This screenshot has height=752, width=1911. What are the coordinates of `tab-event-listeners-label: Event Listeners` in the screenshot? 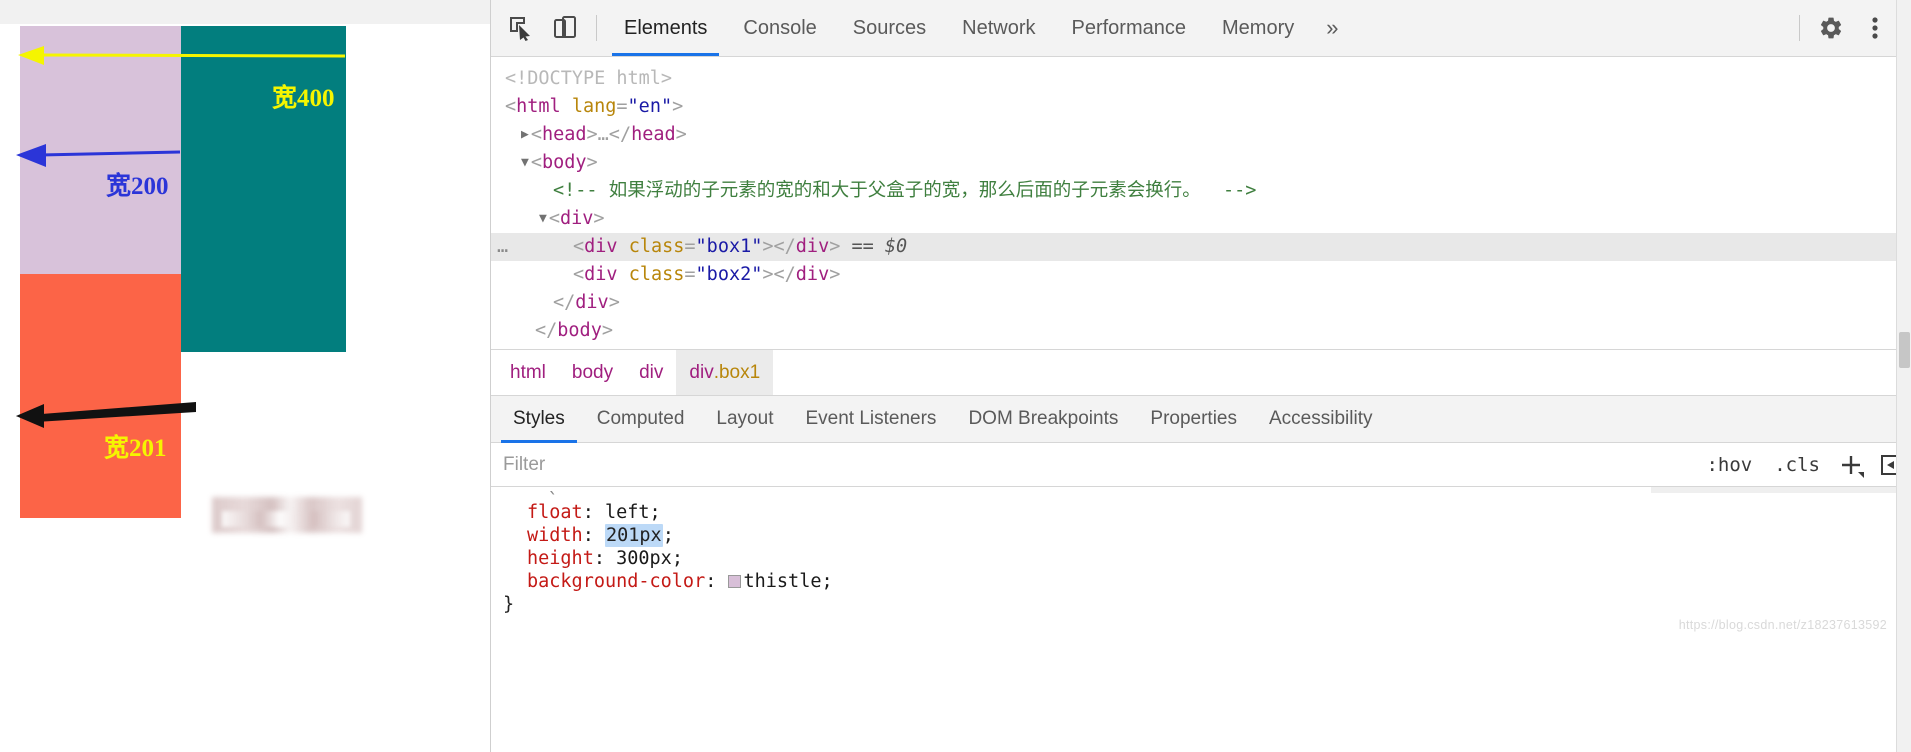 It's located at (871, 418).